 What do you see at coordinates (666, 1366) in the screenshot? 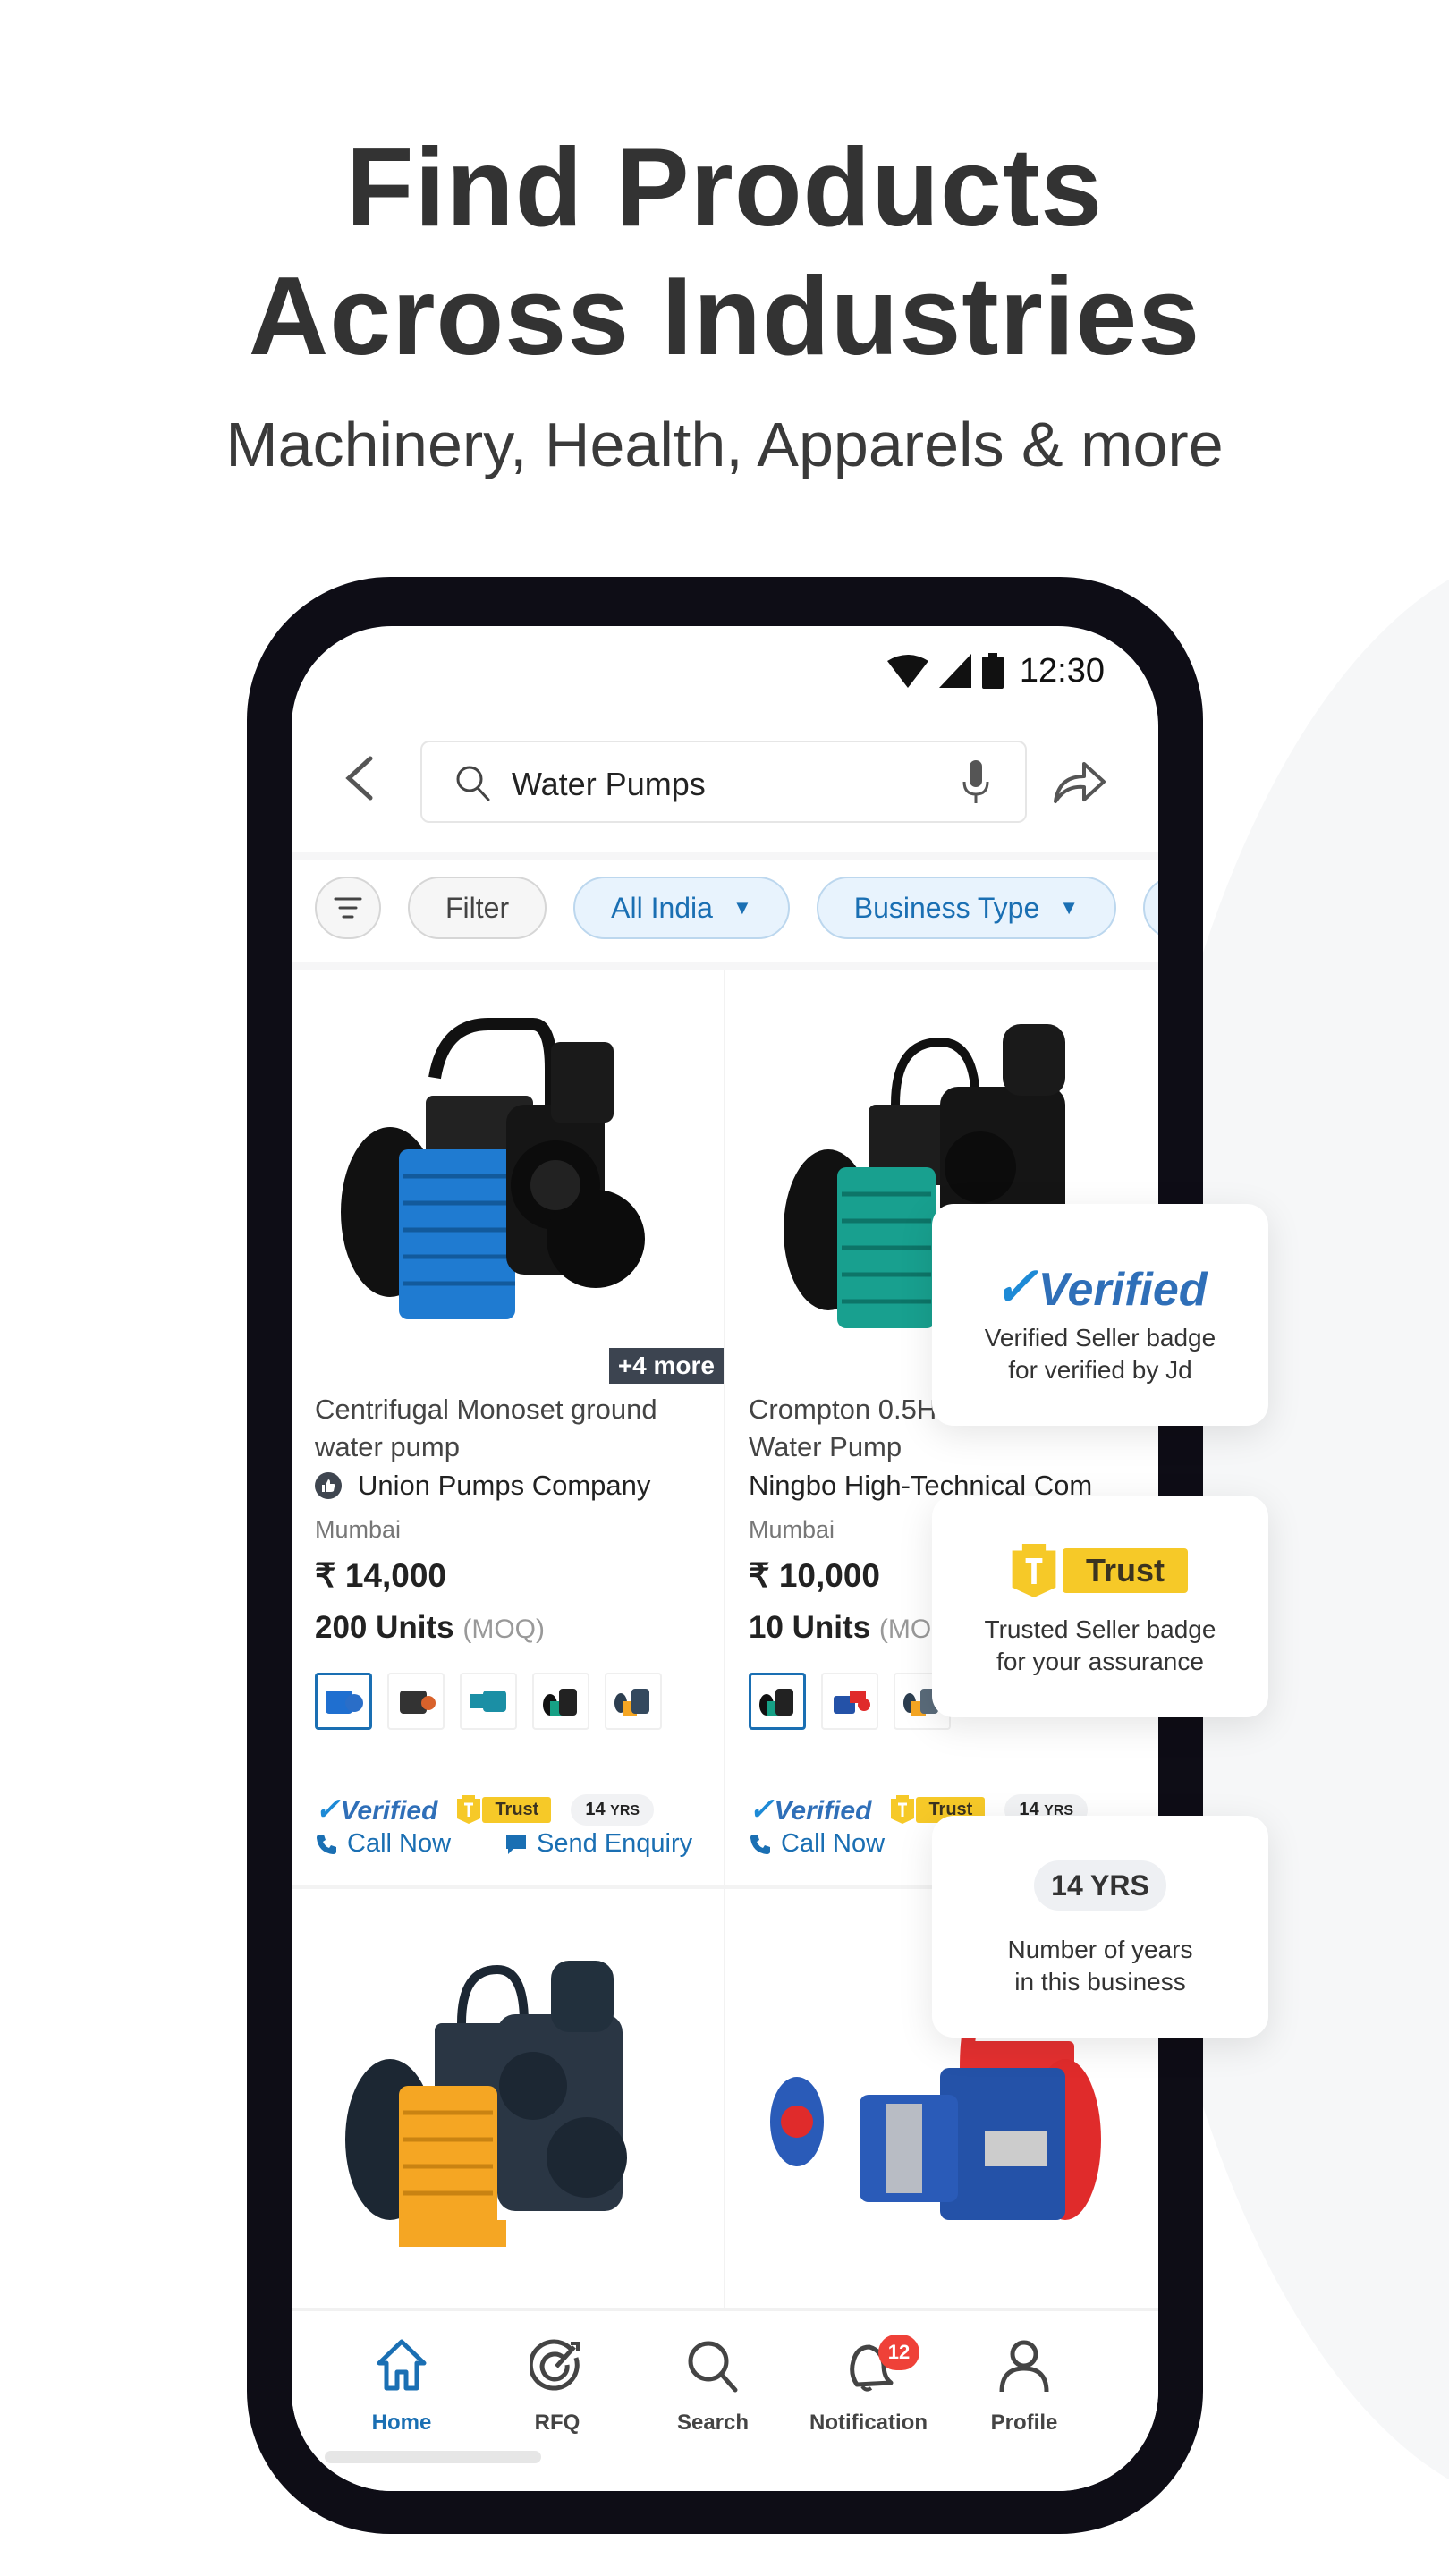
I see `more-images-badge: +4 more` at bounding box center [666, 1366].